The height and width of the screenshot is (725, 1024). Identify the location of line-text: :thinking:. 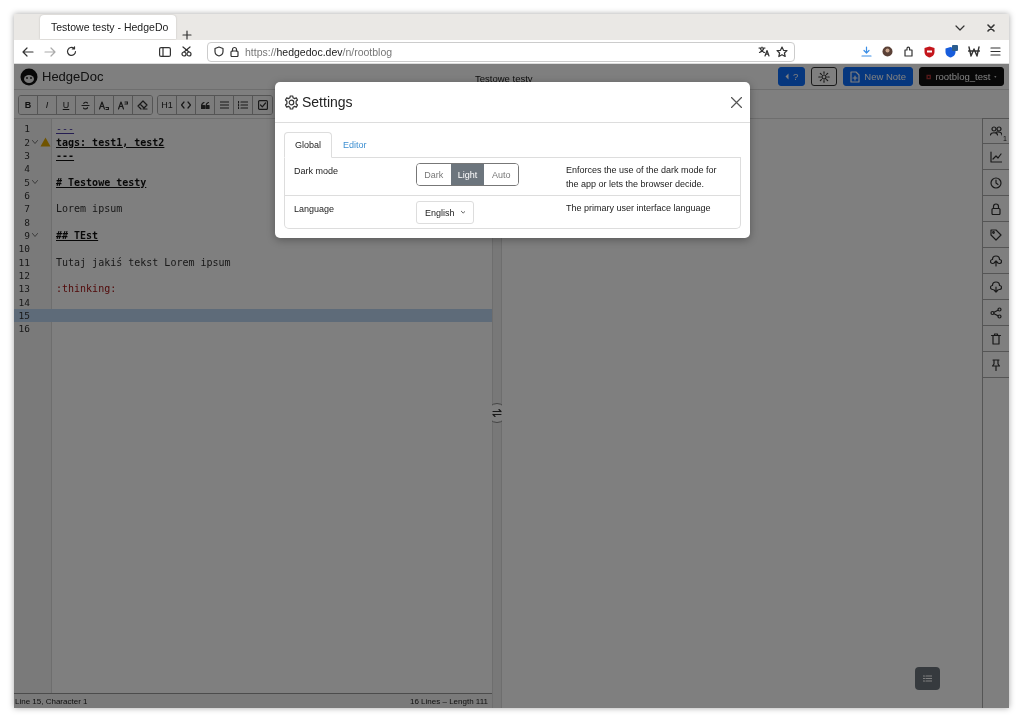
(86, 289).